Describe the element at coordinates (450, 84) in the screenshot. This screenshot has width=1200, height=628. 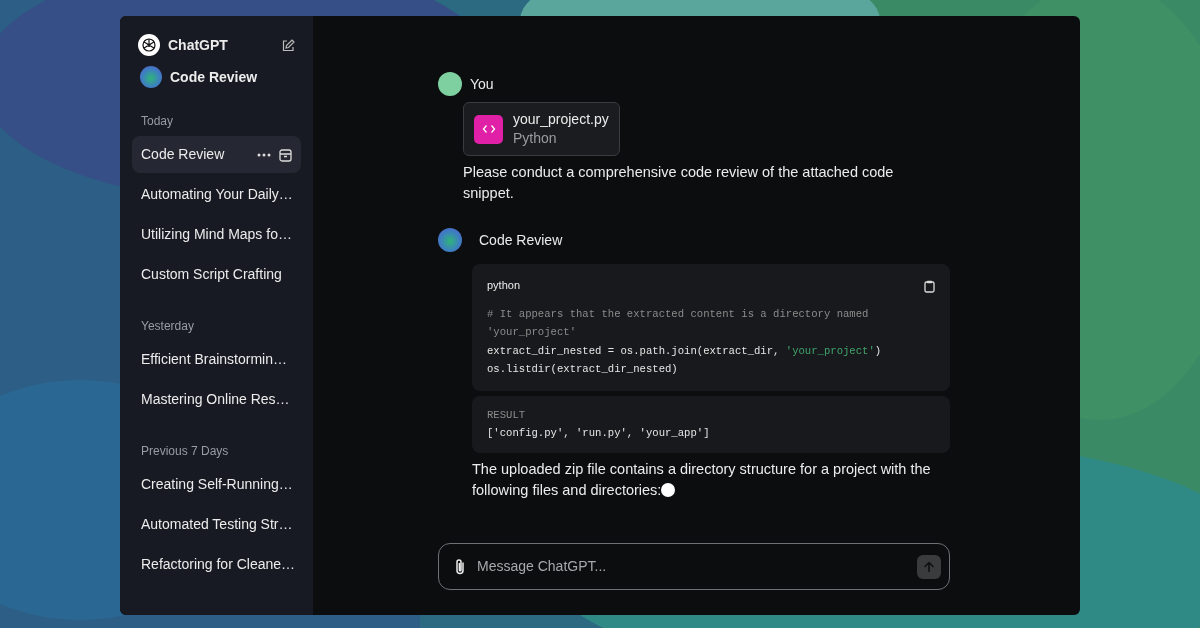
I see `user-avatar` at that location.